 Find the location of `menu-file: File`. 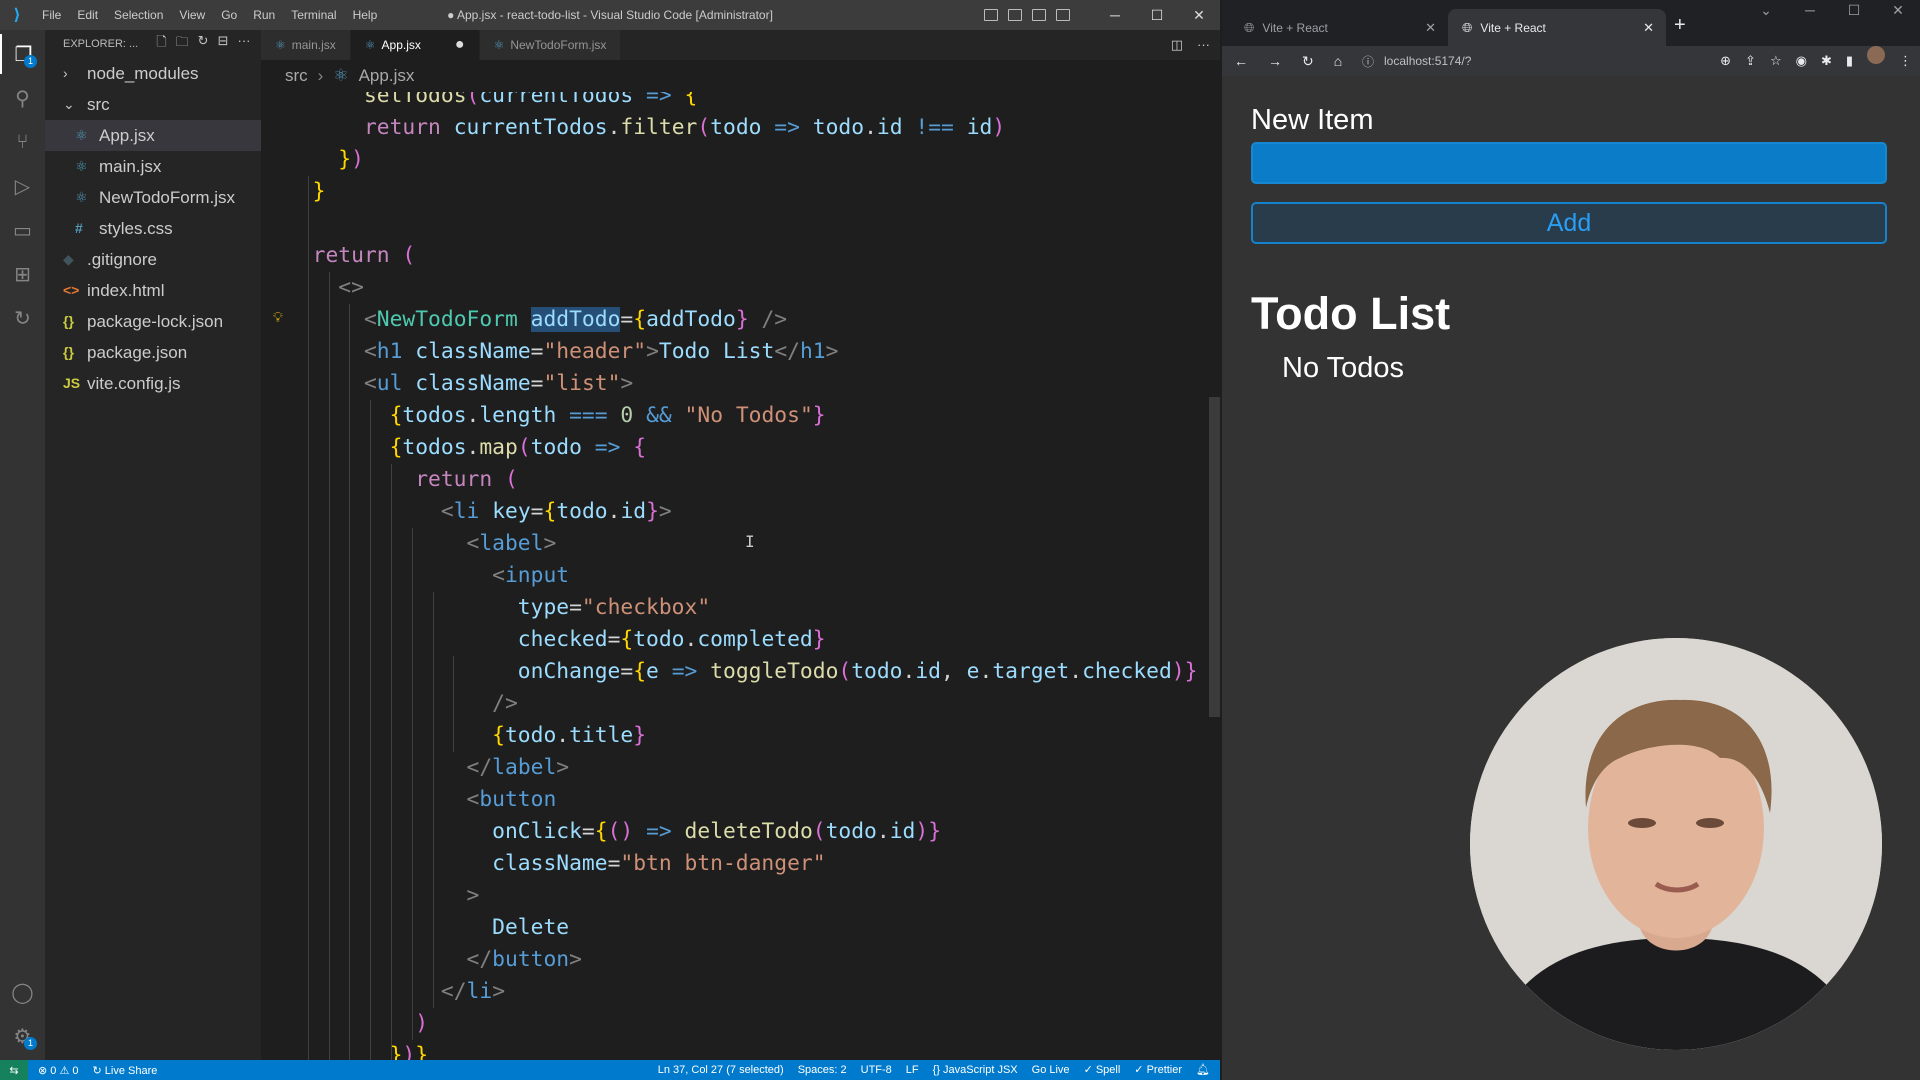

menu-file: File is located at coordinates (51, 15).